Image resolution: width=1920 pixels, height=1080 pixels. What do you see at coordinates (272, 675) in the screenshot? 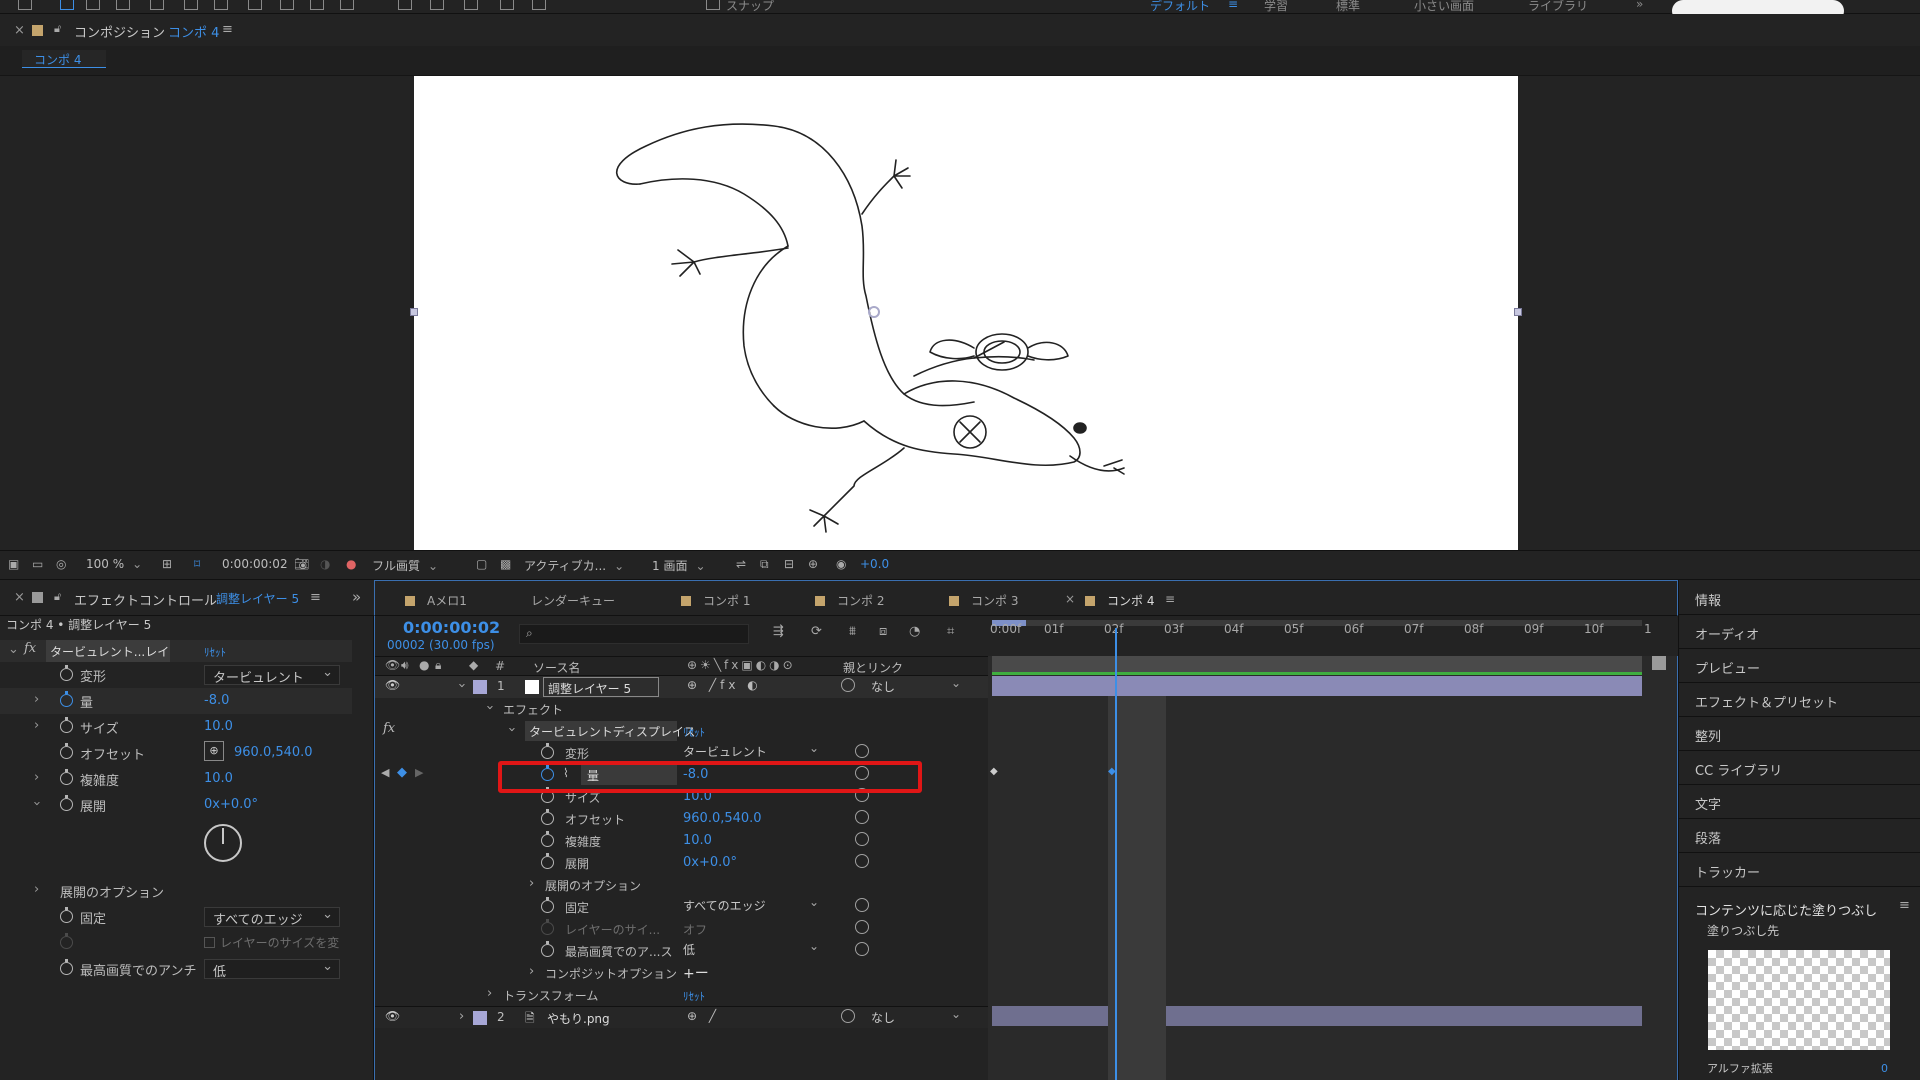
I see `displace-type-dropdown: タービュレント` at bounding box center [272, 675].